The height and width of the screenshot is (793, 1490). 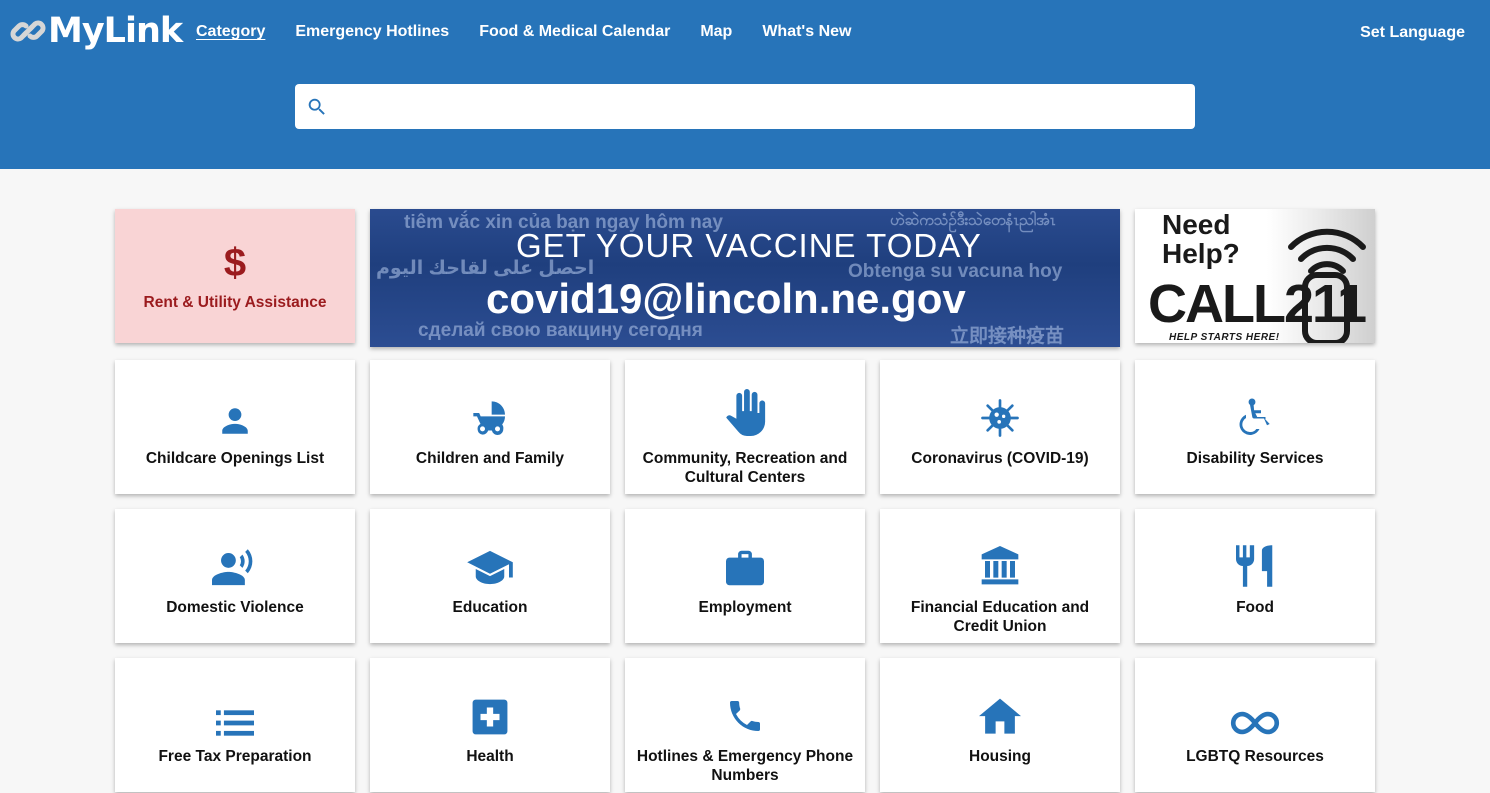 What do you see at coordinates (745, 568) in the screenshot?
I see `briefcase-icon` at bounding box center [745, 568].